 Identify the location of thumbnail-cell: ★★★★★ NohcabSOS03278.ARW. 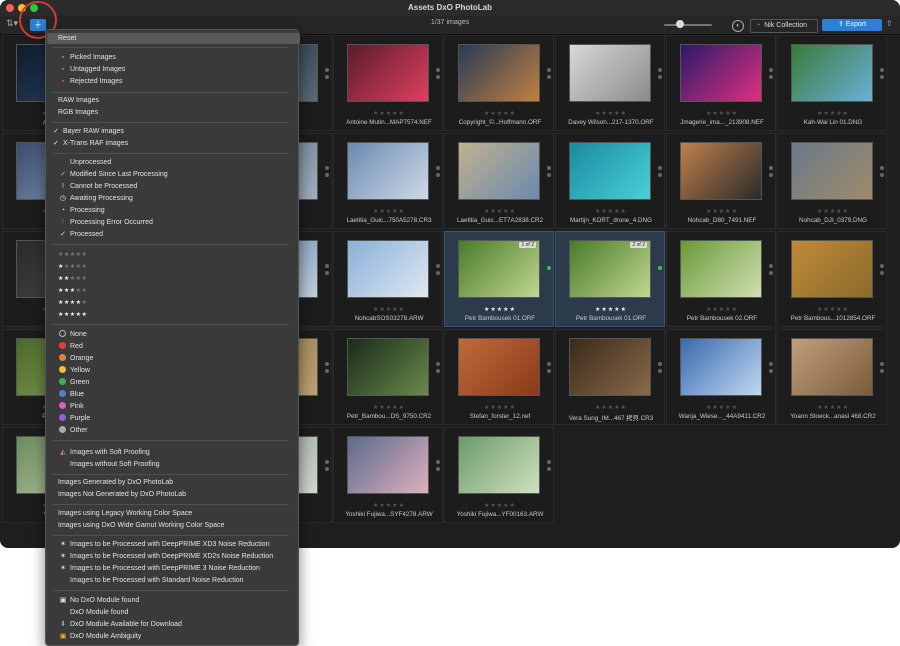
(388, 279).